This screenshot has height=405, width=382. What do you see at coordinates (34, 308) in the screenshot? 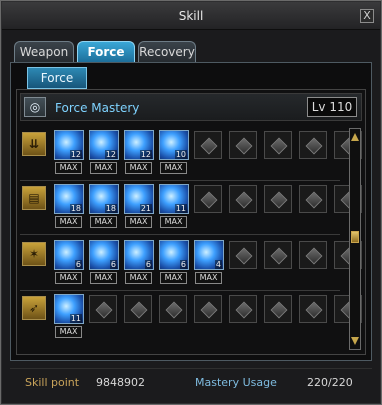
I see `force-wing-icon: ➶` at bounding box center [34, 308].